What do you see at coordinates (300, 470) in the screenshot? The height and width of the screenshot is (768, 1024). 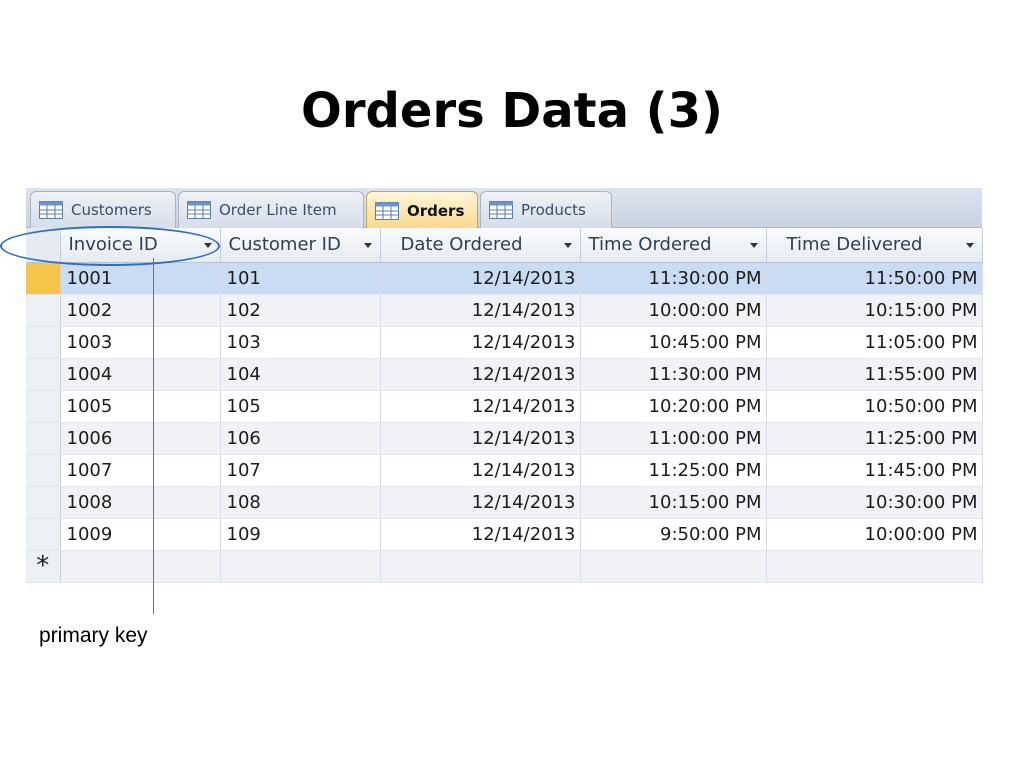 I see `cell-customer-id: 107` at bounding box center [300, 470].